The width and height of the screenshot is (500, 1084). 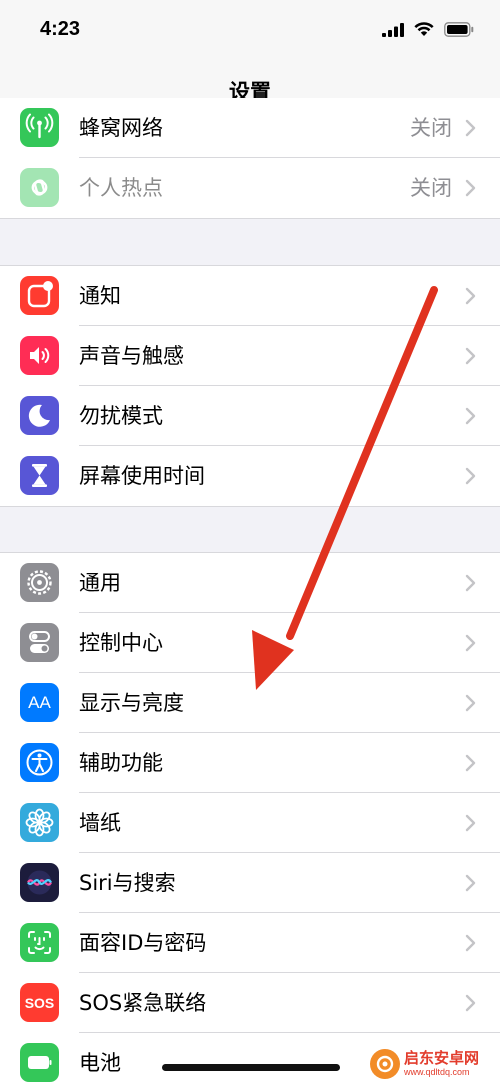 I want to click on settings-row-label: 墙纸, so click(x=100, y=823).